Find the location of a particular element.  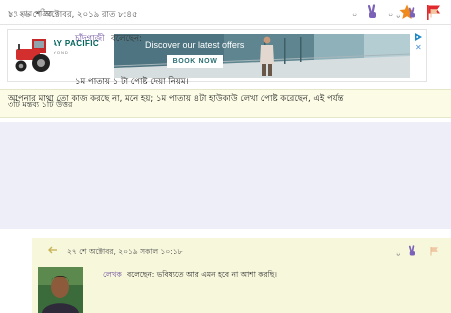

divider is located at coordinates (225, 24).